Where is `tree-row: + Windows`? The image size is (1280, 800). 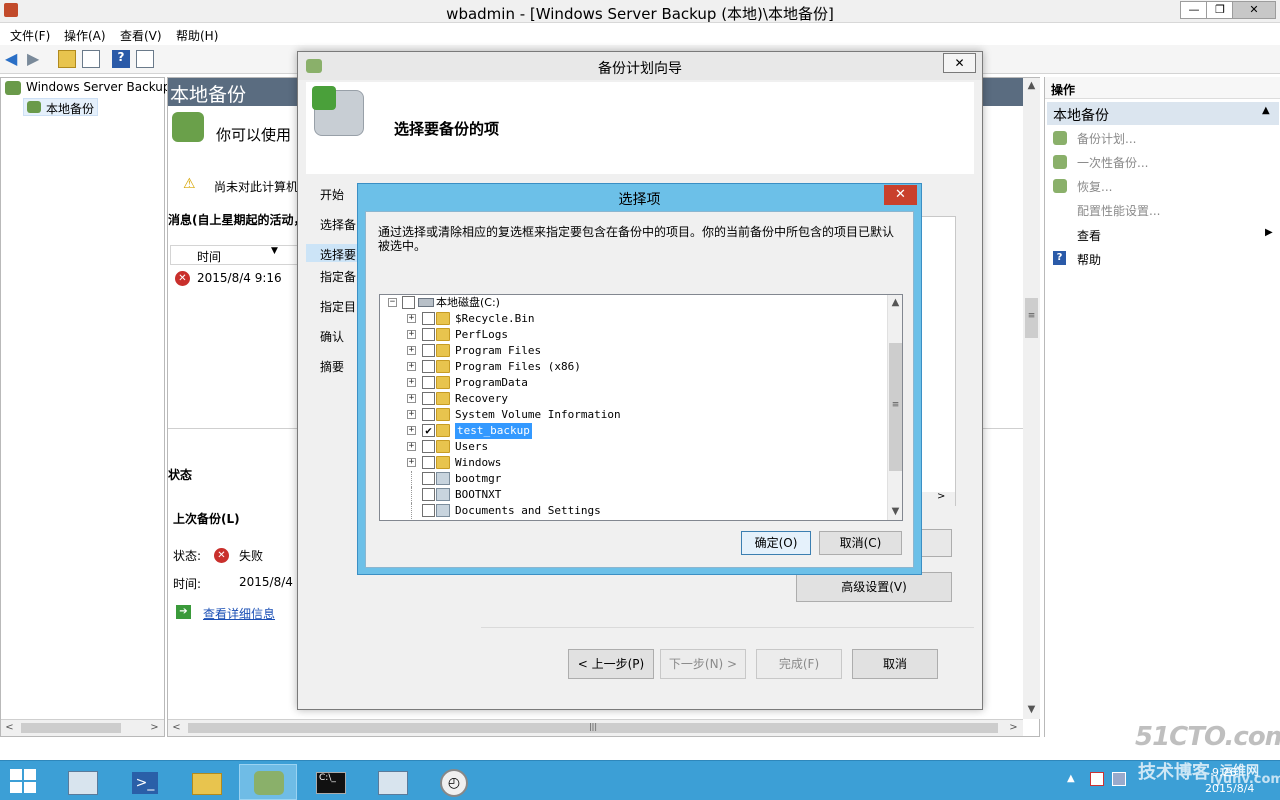
tree-row: + Windows is located at coordinates (634, 463).